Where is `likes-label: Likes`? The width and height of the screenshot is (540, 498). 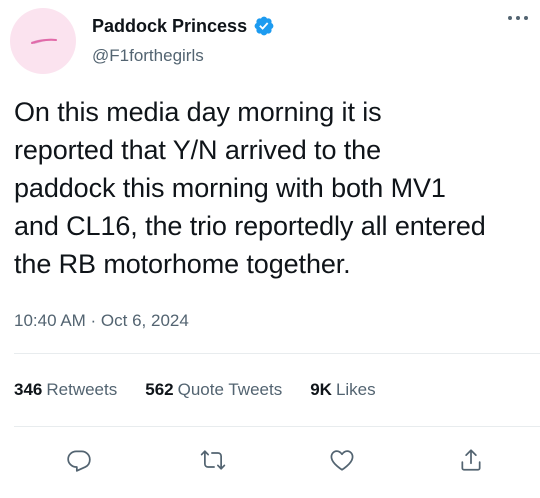
likes-label: Likes is located at coordinates (355, 389).